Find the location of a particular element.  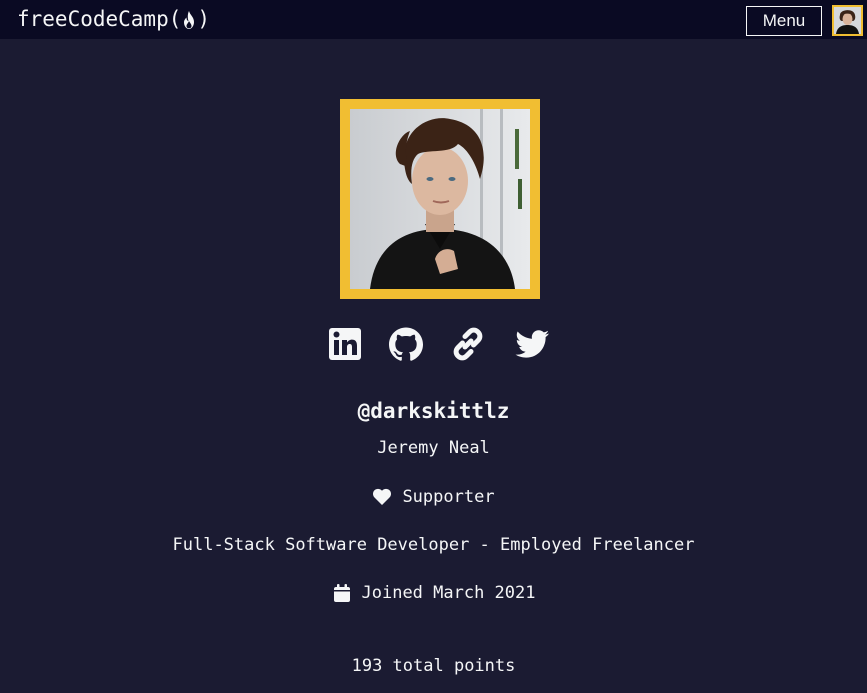

social-links is located at coordinates (439, 344).